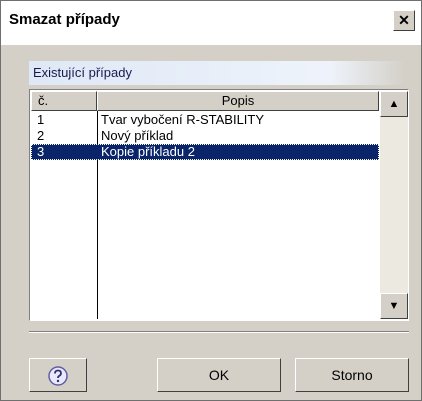  What do you see at coordinates (238, 101) in the screenshot?
I see `column-header-description: Popis` at bounding box center [238, 101].